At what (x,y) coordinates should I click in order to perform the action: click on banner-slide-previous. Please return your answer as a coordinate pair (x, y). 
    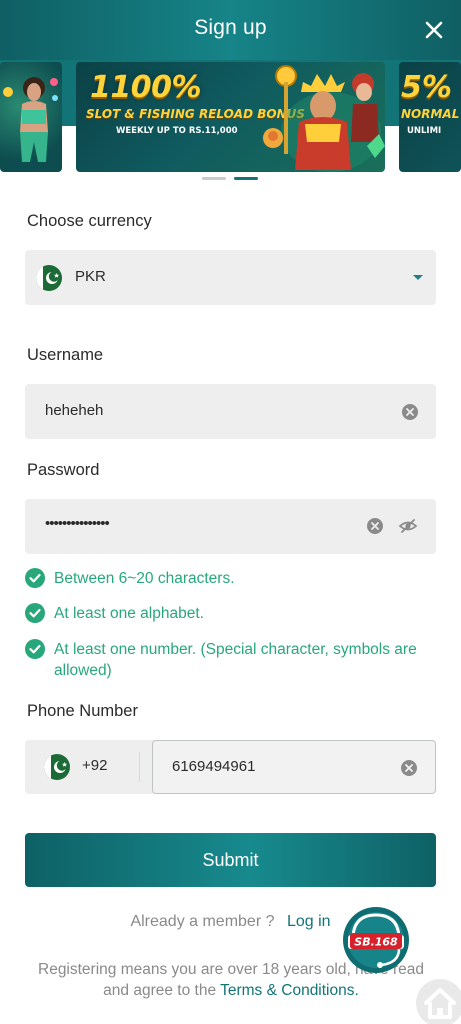
    Looking at the image, I should click on (31, 117).